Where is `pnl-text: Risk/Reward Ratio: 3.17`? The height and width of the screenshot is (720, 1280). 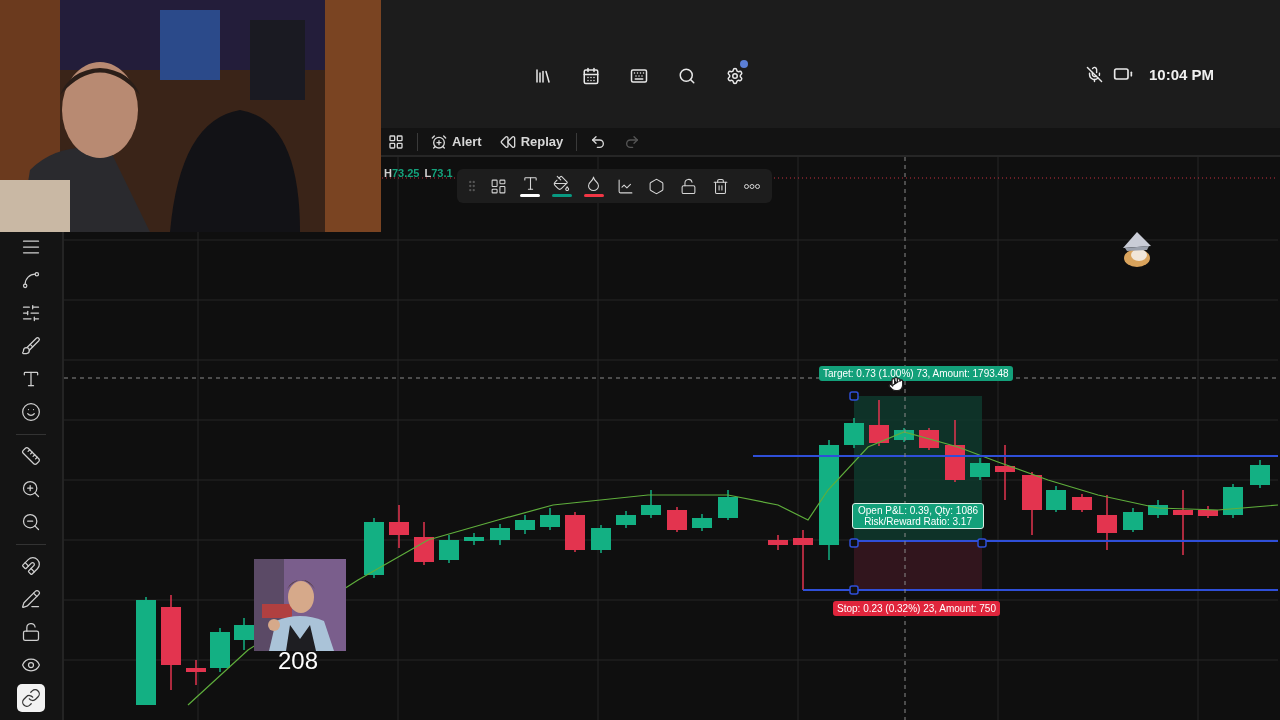
pnl-text: Risk/Reward Ratio: 3.17 is located at coordinates (918, 521).